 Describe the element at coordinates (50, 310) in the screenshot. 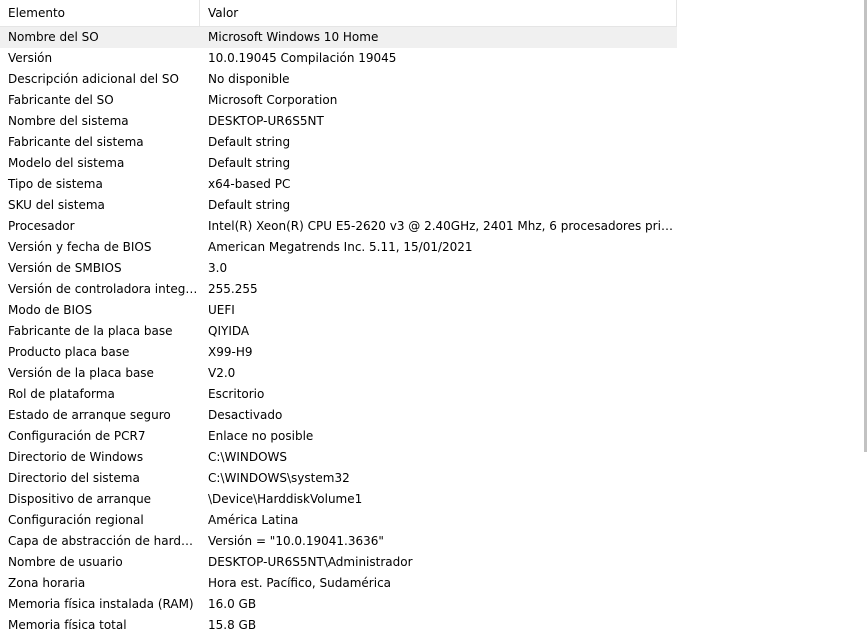

I see `row-element-cell: Modo de BIOS` at that location.